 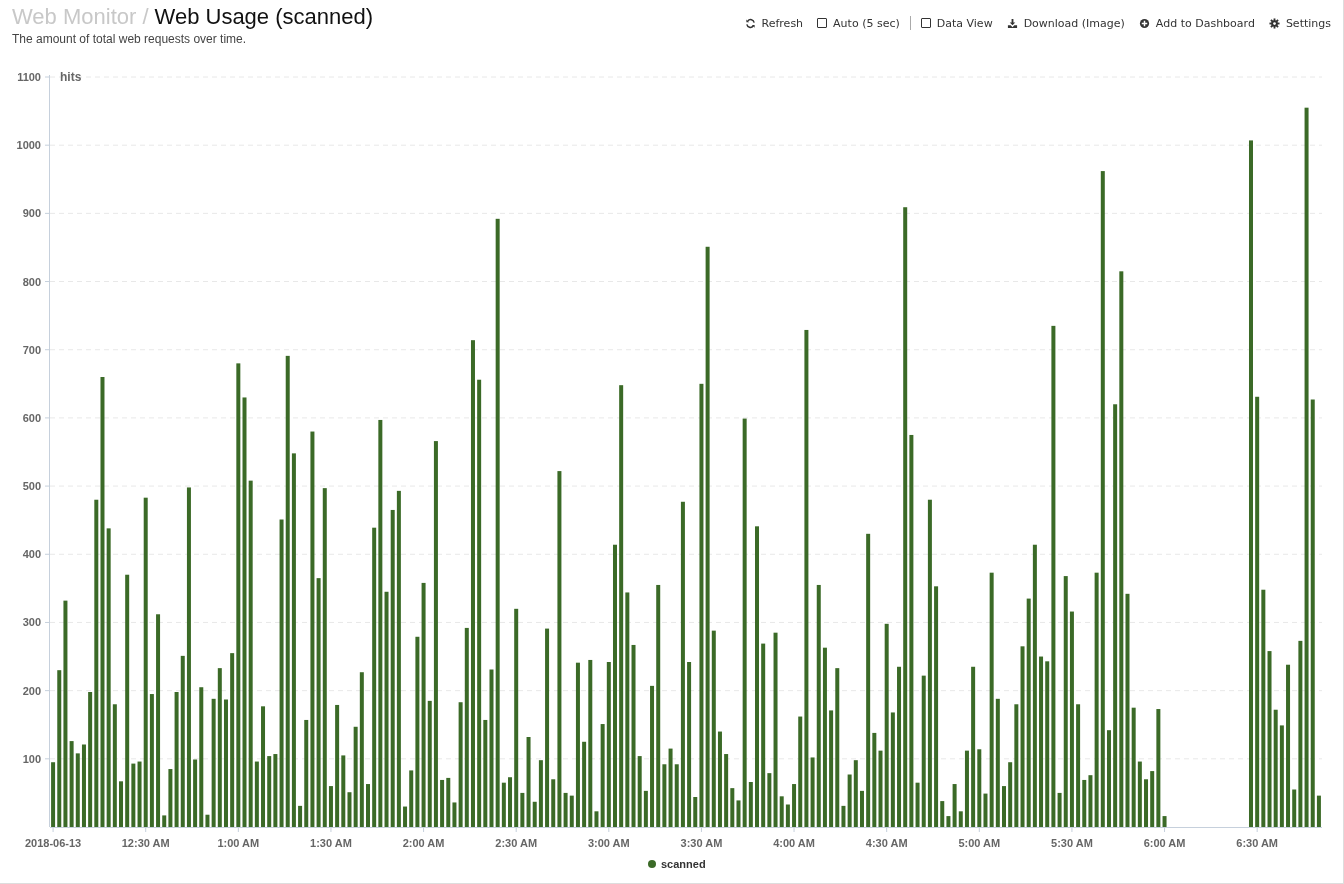 I want to click on checkbox-option: Data View, so click(x=956, y=23).